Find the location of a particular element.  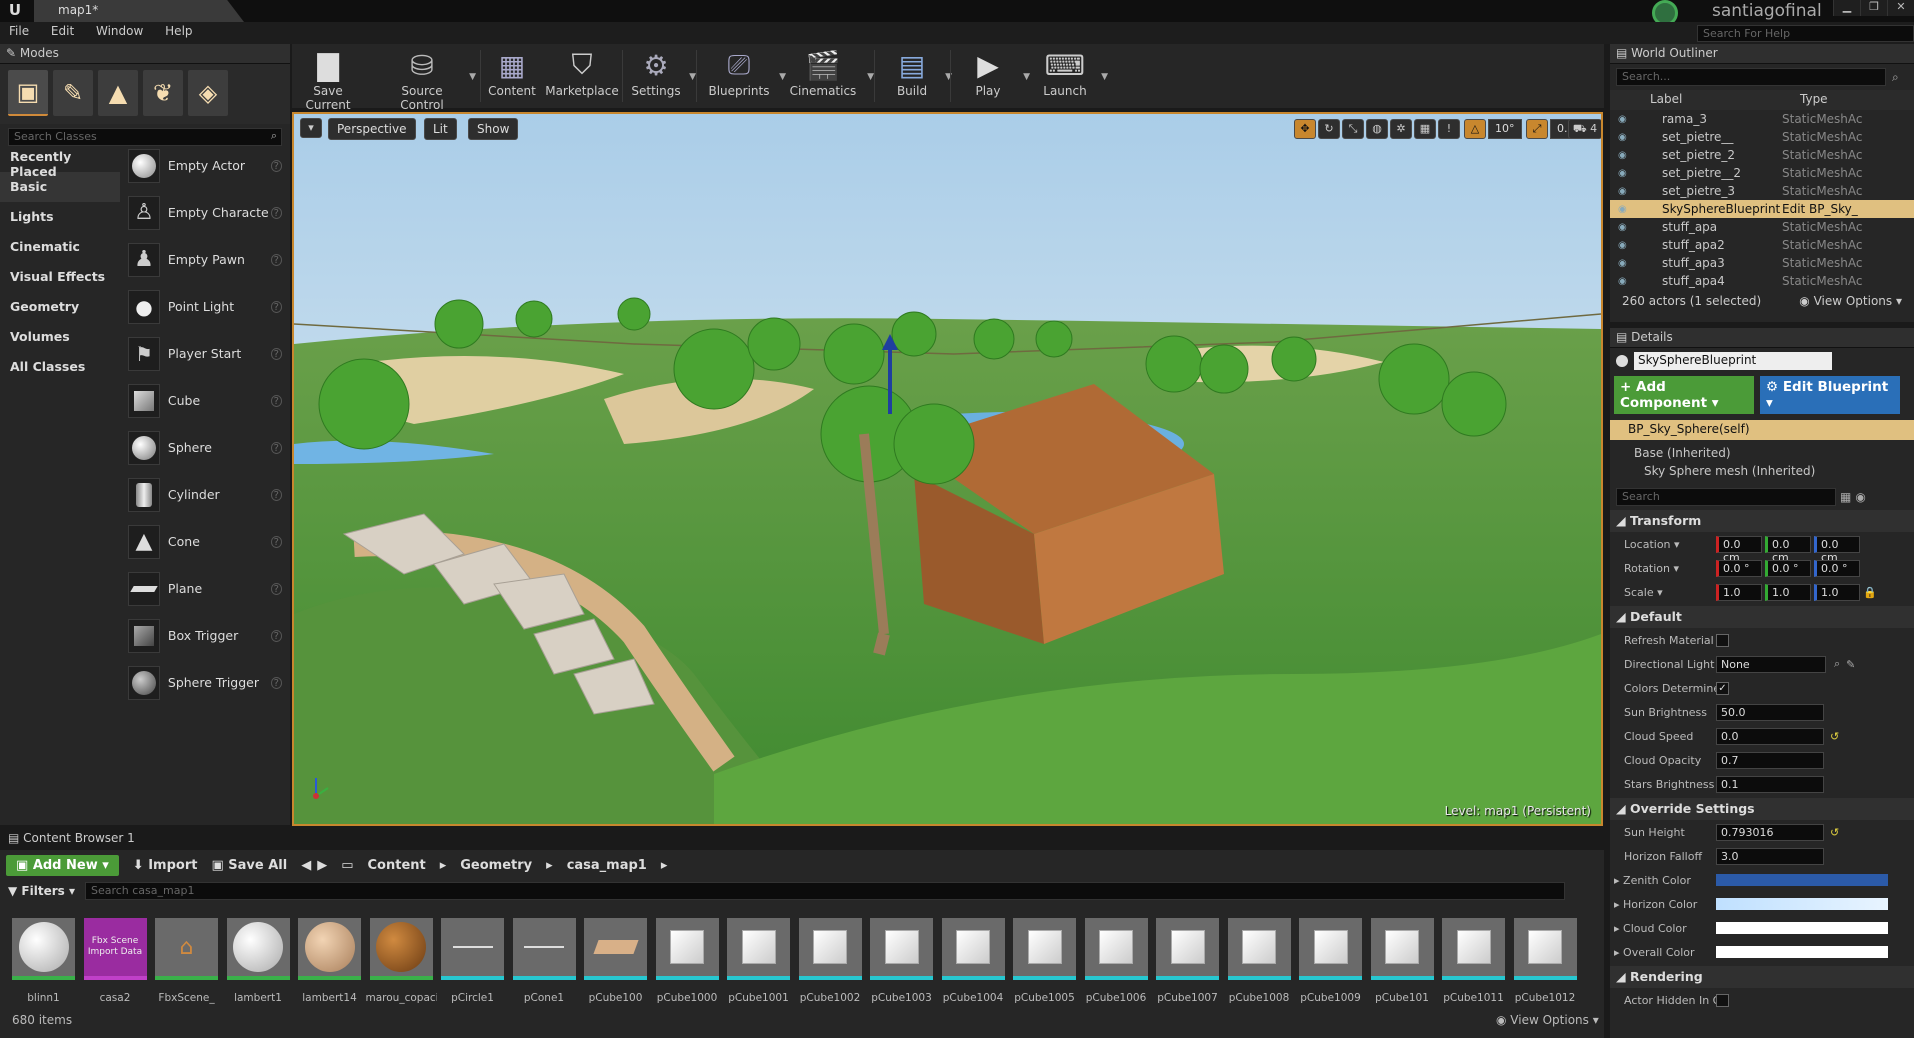

horizon-falloff-field: 3.0 is located at coordinates (1770, 856).